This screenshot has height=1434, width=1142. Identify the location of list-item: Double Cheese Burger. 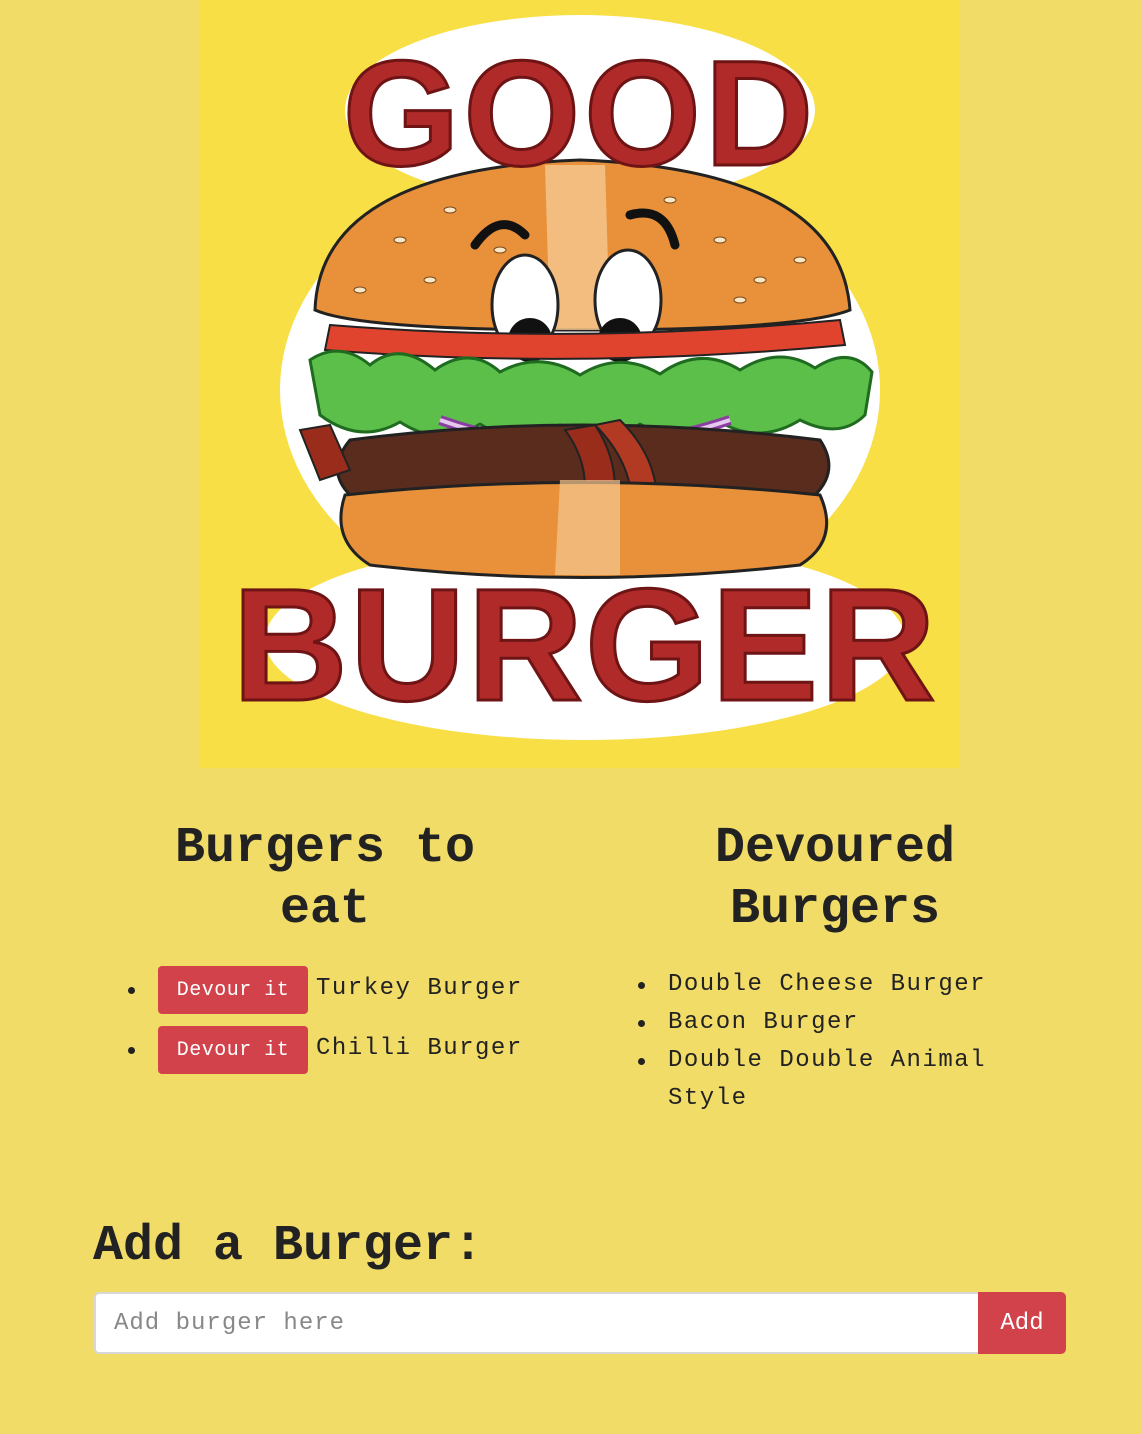
(813, 985).